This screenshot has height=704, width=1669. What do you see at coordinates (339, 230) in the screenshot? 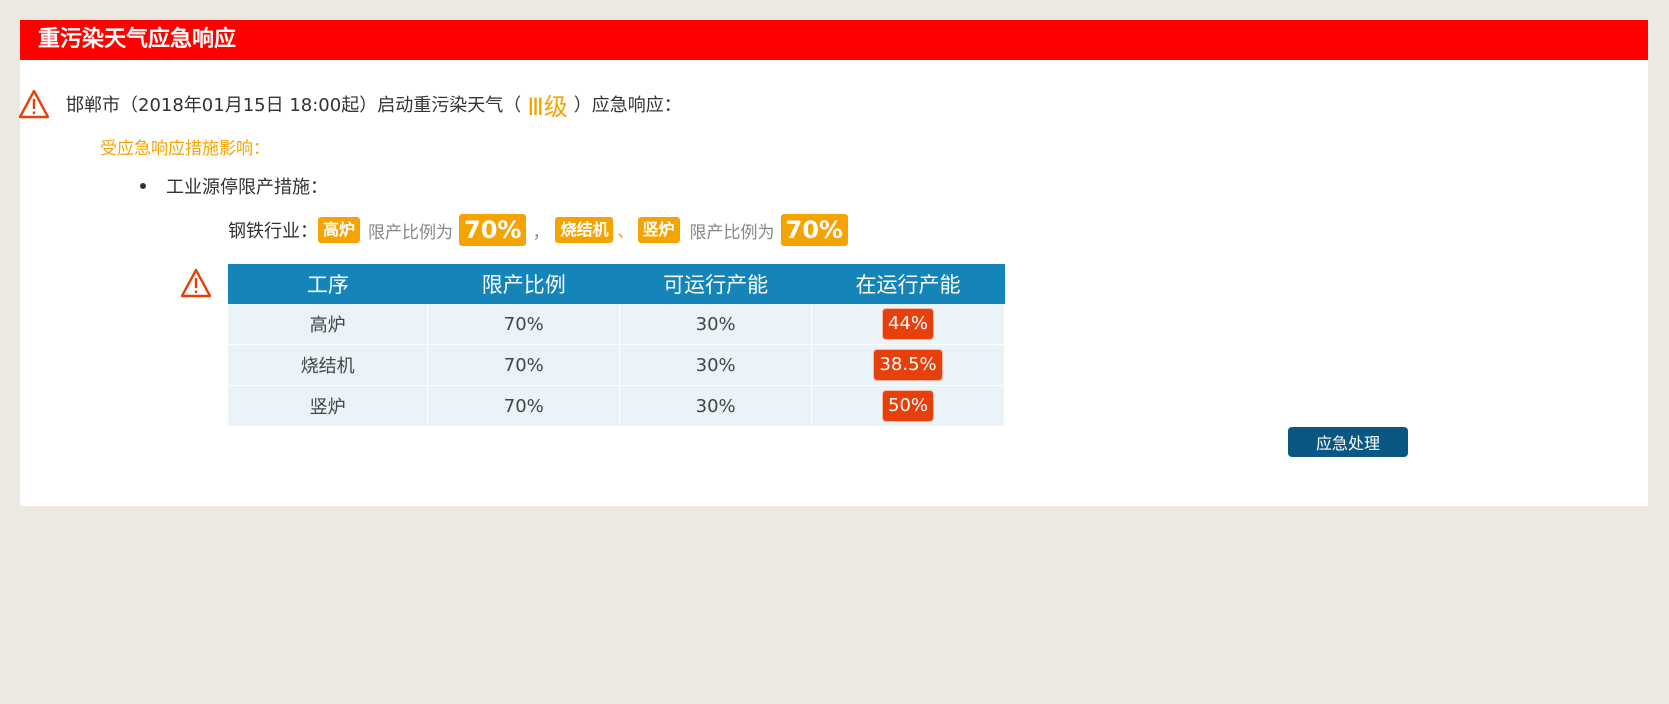
I see `process-tag-blast-furnace: 高炉` at bounding box center [339, 230].